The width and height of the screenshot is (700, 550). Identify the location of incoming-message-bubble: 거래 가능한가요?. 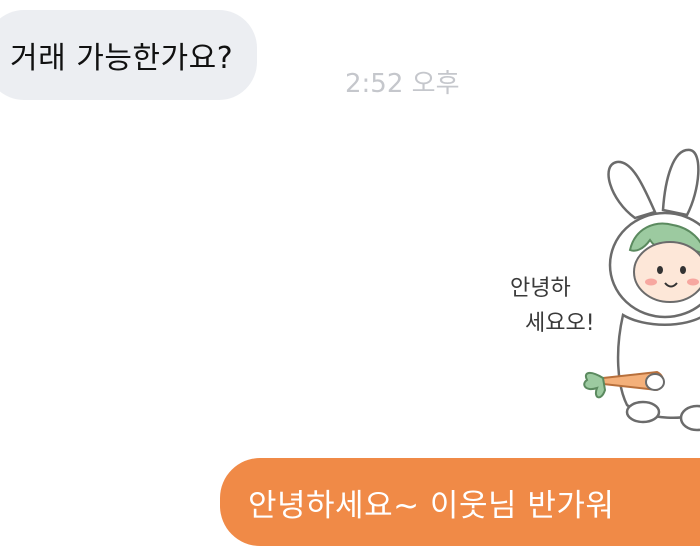
(129, 55).